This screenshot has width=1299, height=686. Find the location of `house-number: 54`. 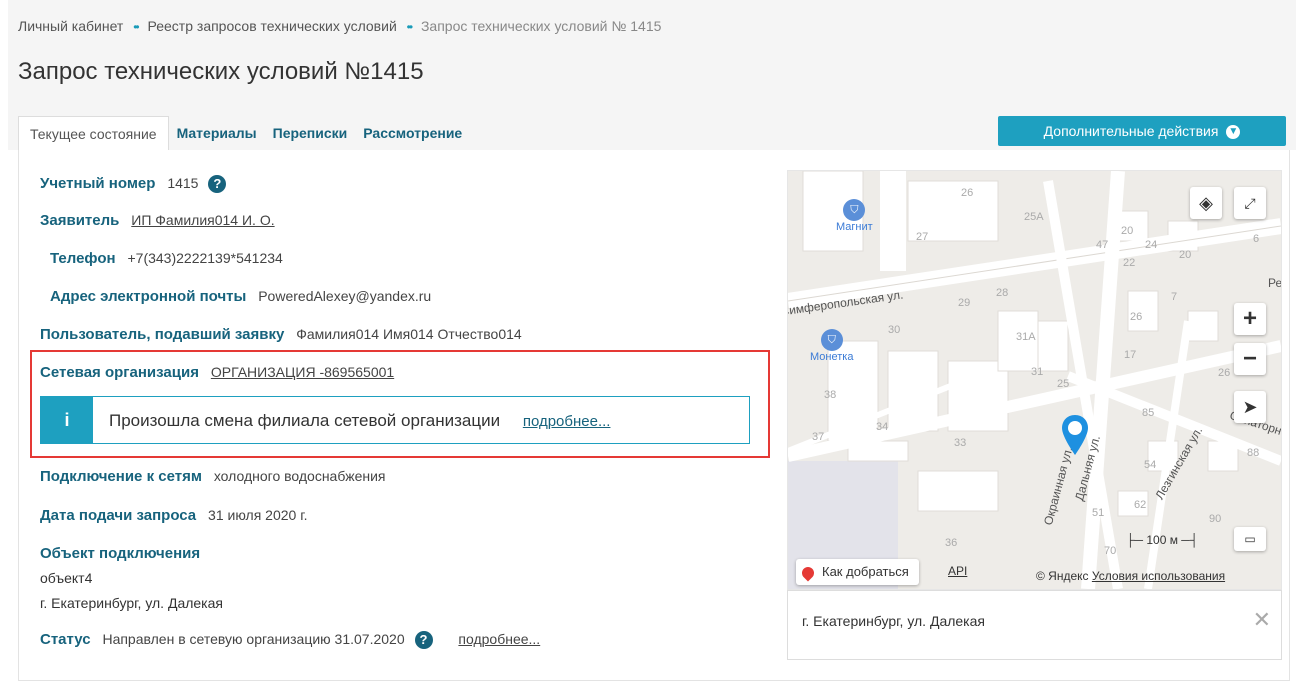

house-number: 54 is located at coordinates (1150, 465).